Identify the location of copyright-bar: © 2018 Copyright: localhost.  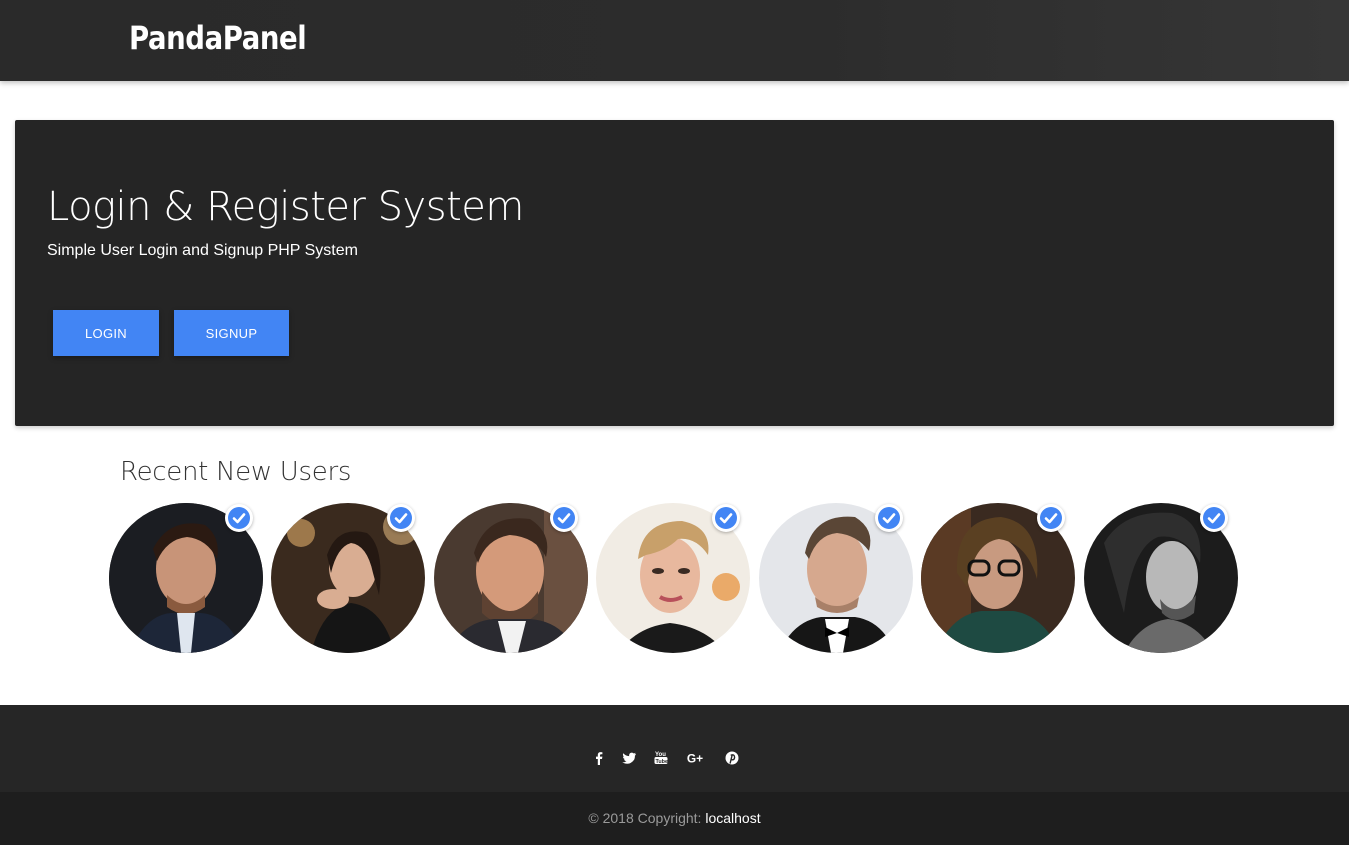
(674, 818).